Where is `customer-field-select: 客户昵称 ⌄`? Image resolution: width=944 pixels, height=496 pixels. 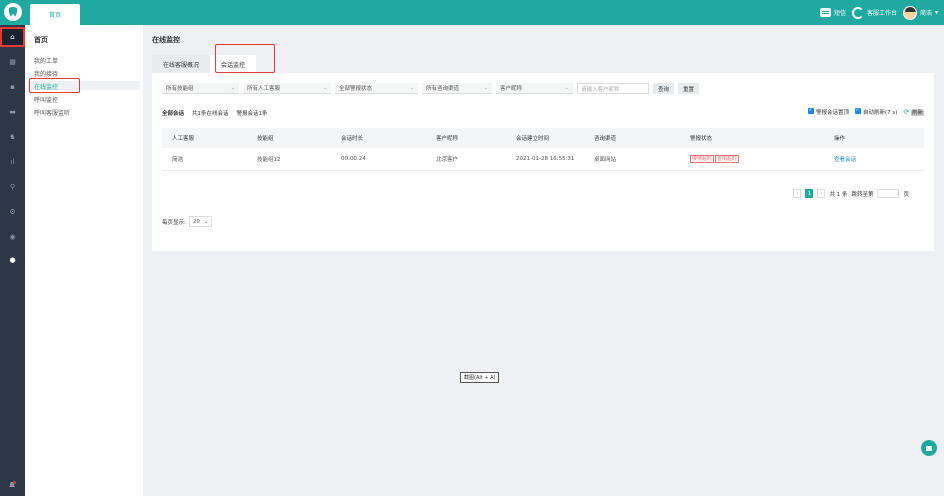 customer-field-select: 客户昵称 ⌄ is located at coordinates (534, 88).